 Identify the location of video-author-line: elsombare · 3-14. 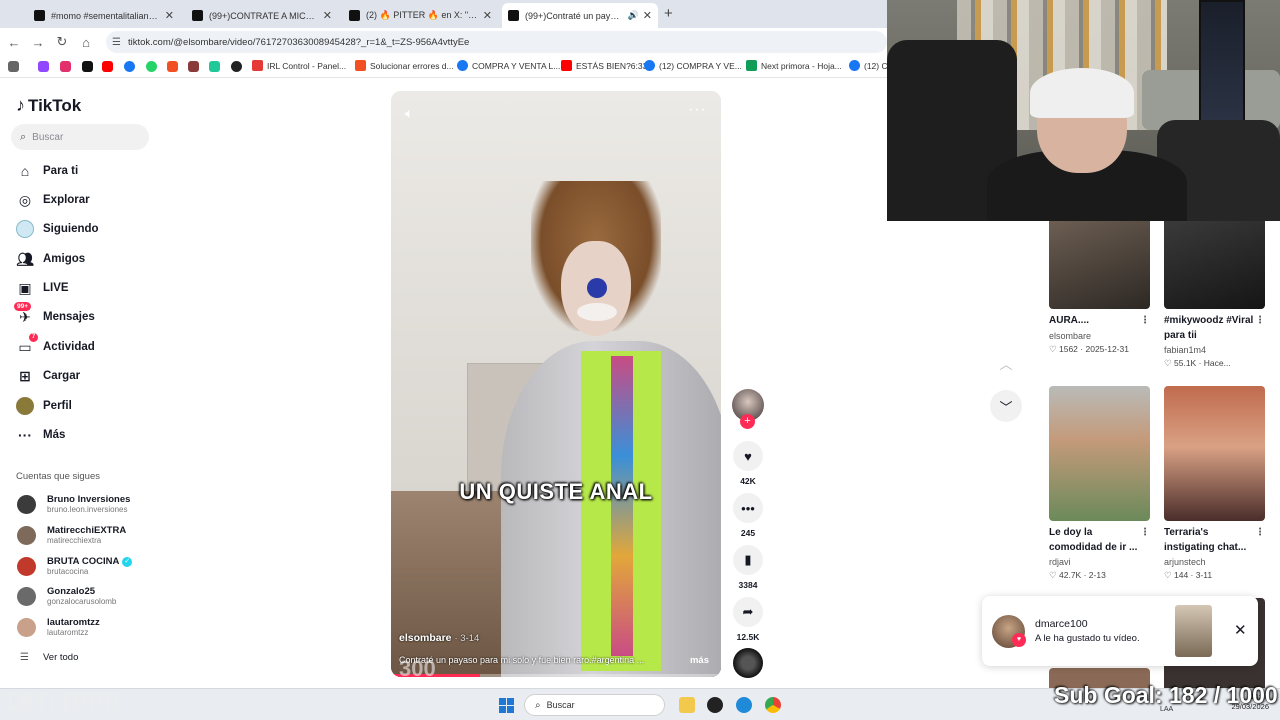
(439, 638).